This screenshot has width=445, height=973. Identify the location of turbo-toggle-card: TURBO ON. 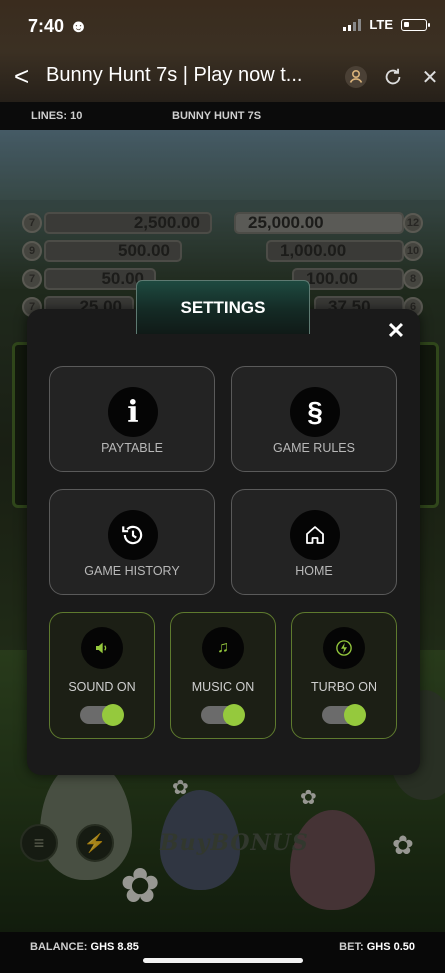
(344, 675).